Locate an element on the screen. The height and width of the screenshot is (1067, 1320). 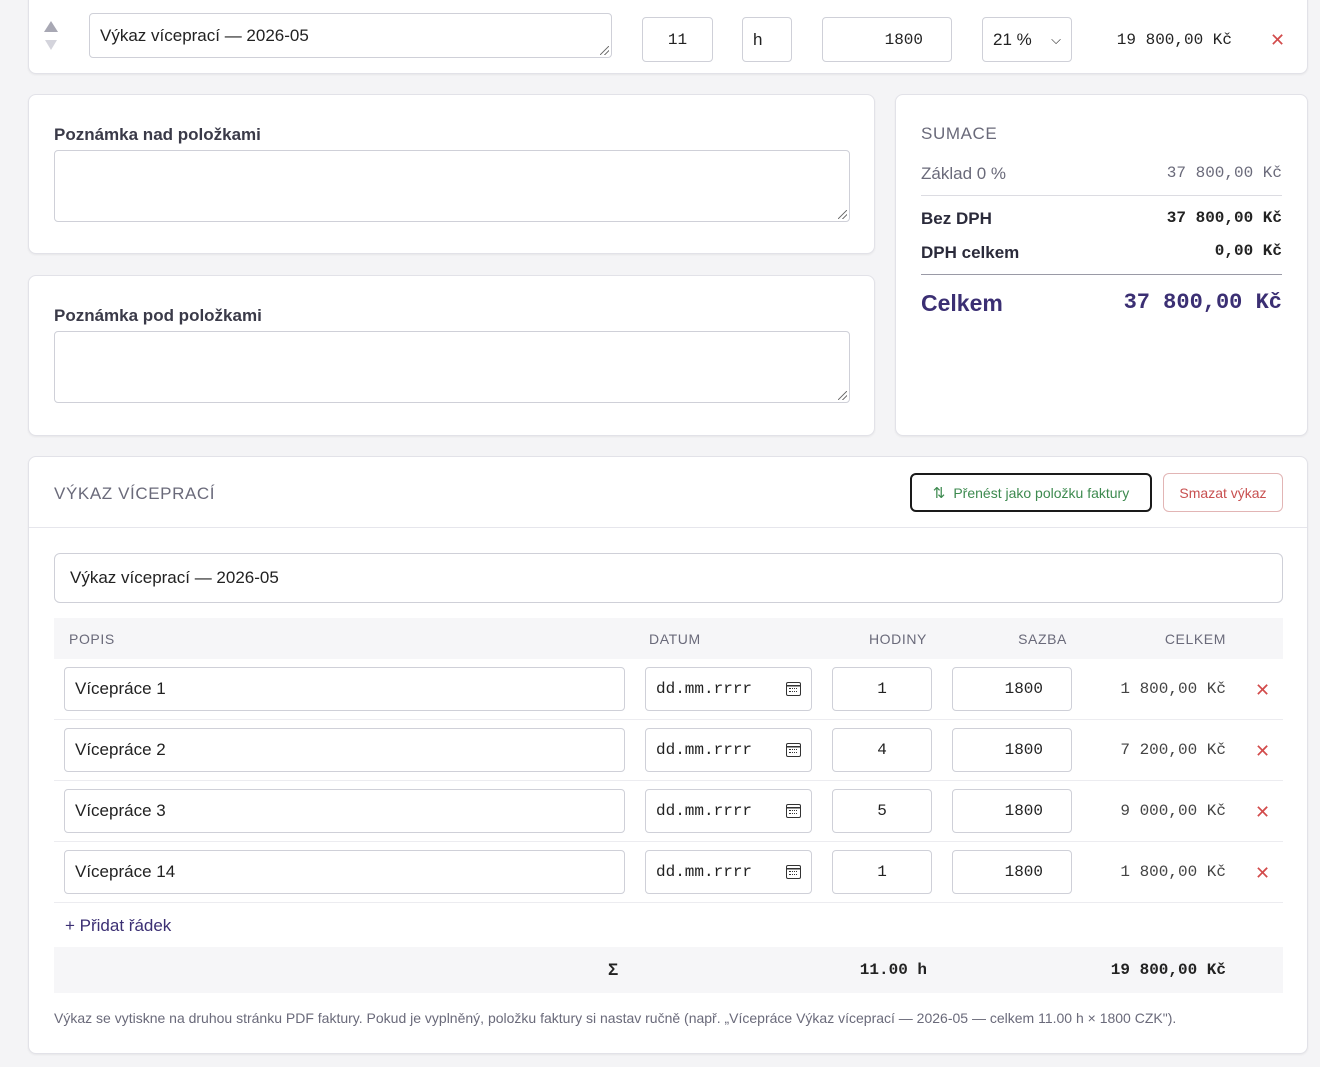
note-below-card: Poznámka pod položkami is located at coordinates (451, 355).